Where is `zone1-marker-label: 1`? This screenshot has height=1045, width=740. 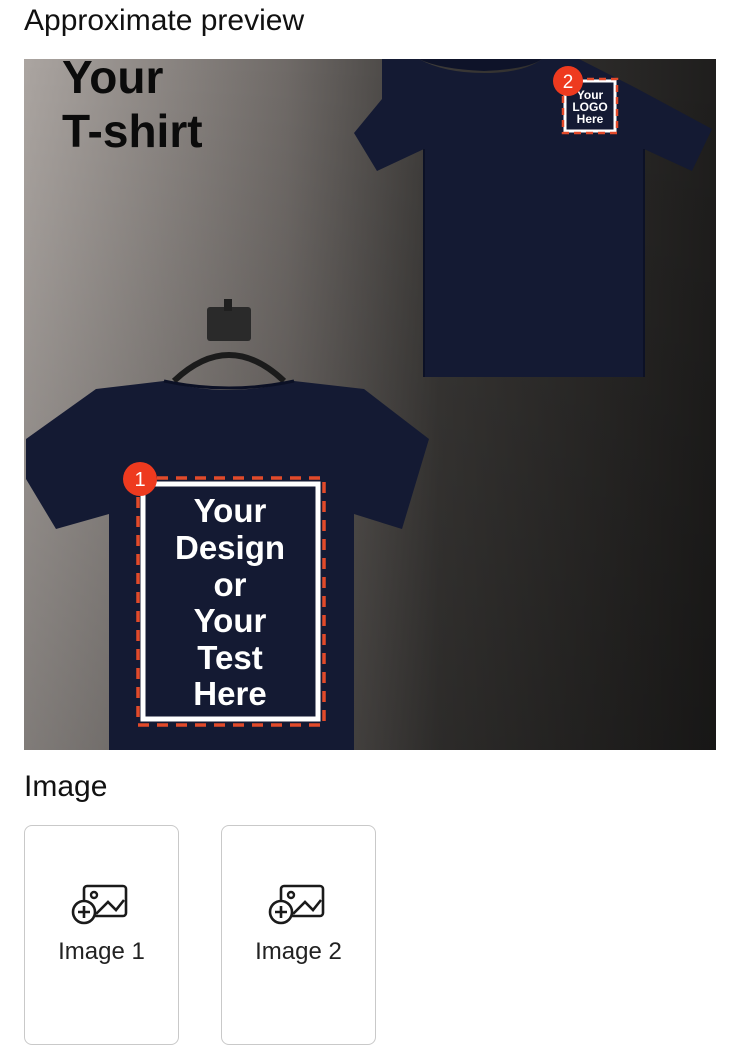
zone1-marker-label: 1 is located at coordinates (139, 480).